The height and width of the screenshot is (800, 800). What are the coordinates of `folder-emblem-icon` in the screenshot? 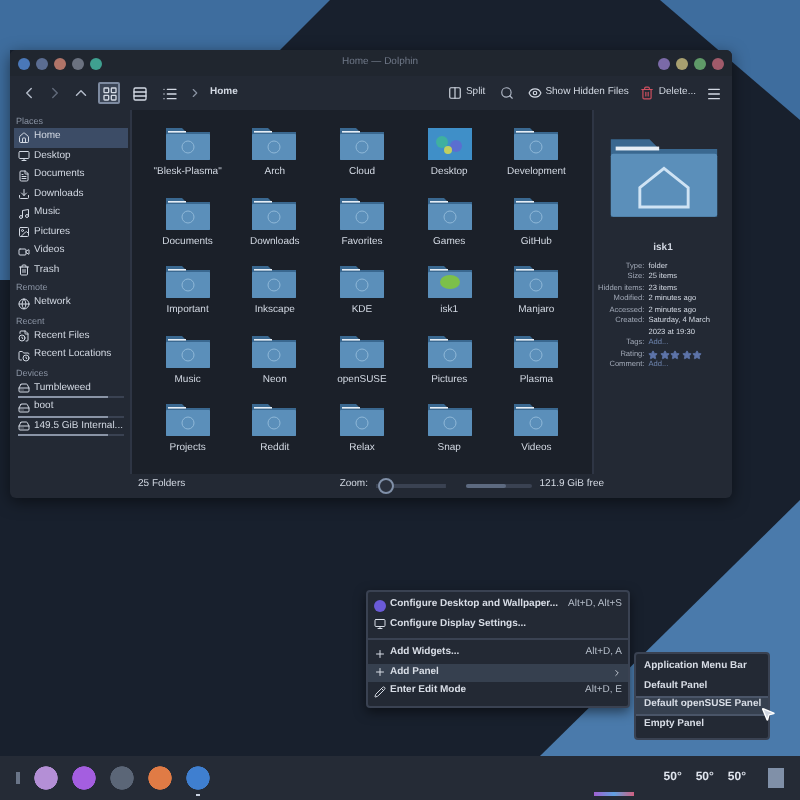 It's located at (449, 282).